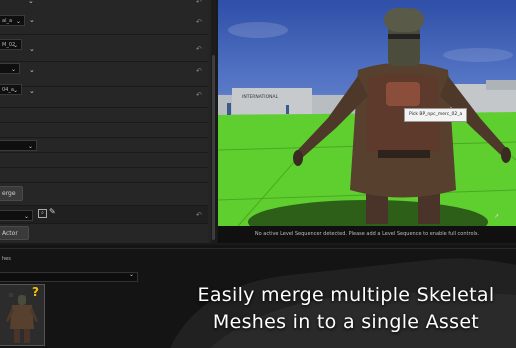 Image resolution: width=516 pixels, height=348 pixels. I want to click on property-row: erge, so click(104, 194).